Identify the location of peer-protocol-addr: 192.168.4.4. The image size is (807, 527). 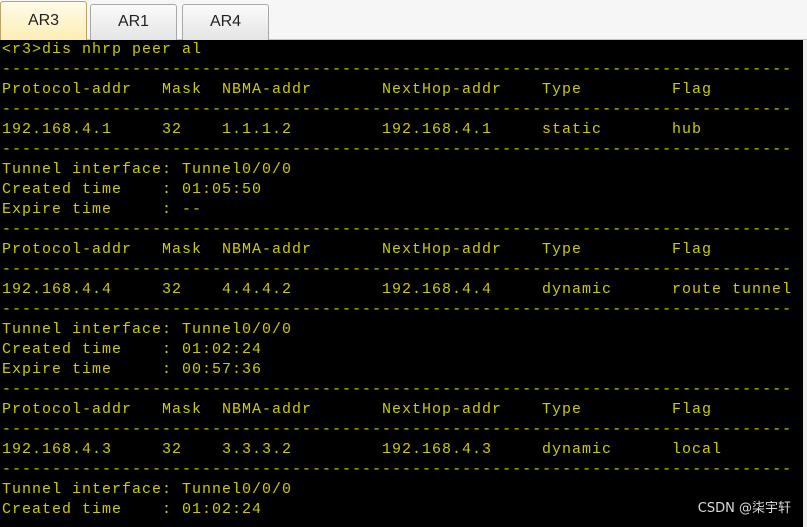
(57, 289).